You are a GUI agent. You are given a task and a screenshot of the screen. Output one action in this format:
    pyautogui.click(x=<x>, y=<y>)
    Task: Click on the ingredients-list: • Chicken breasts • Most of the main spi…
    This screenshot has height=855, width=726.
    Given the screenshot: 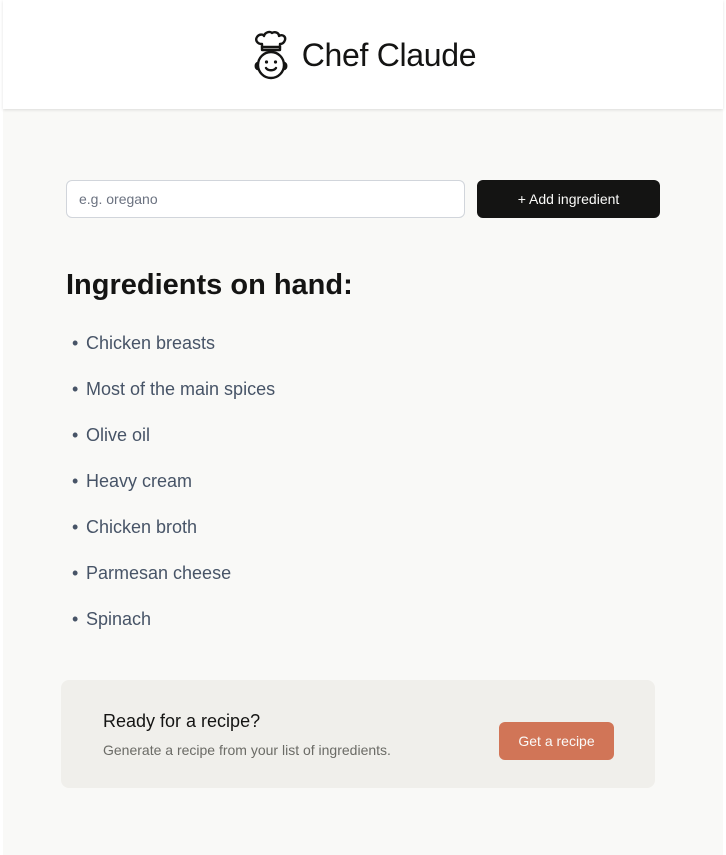 What is the action you would take?
    pyautogui.click(x=173, y=489)
    